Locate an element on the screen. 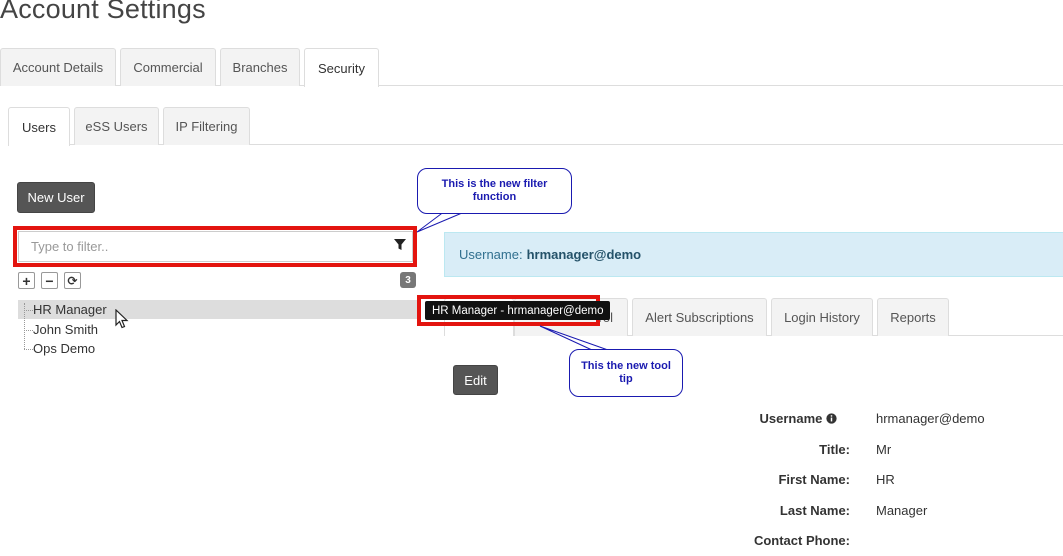 Image resolution: width=1063 pixels, height=556 pixels. callout-pointers is located at coordinates (512, 280).